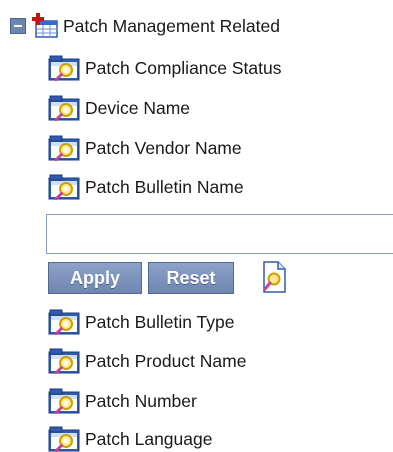 This screenshot has width=393, height=452. I want to click on tree-item: Patch Bulletin Name, so click(146, 187).